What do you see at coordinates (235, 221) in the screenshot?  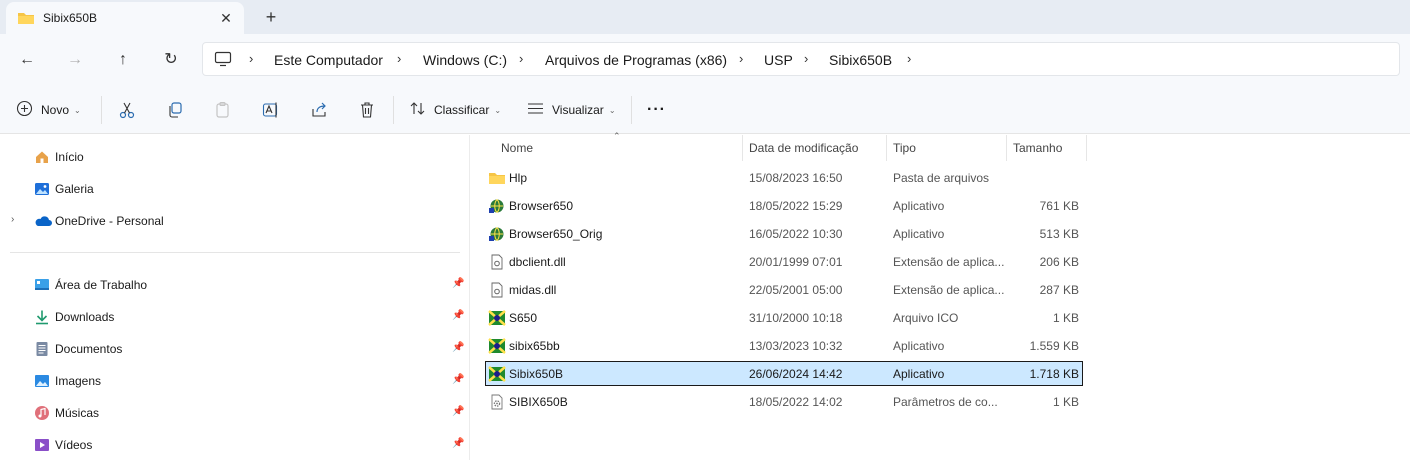 I see `sidebar-item-onedrive: › OneDrive - Personal` at bounding box center [235, 221].